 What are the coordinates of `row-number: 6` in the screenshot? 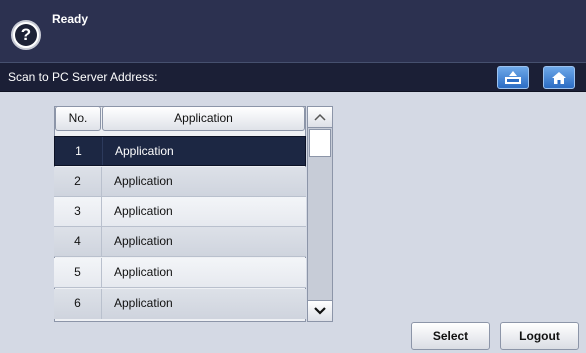 It's located at (78, 304).